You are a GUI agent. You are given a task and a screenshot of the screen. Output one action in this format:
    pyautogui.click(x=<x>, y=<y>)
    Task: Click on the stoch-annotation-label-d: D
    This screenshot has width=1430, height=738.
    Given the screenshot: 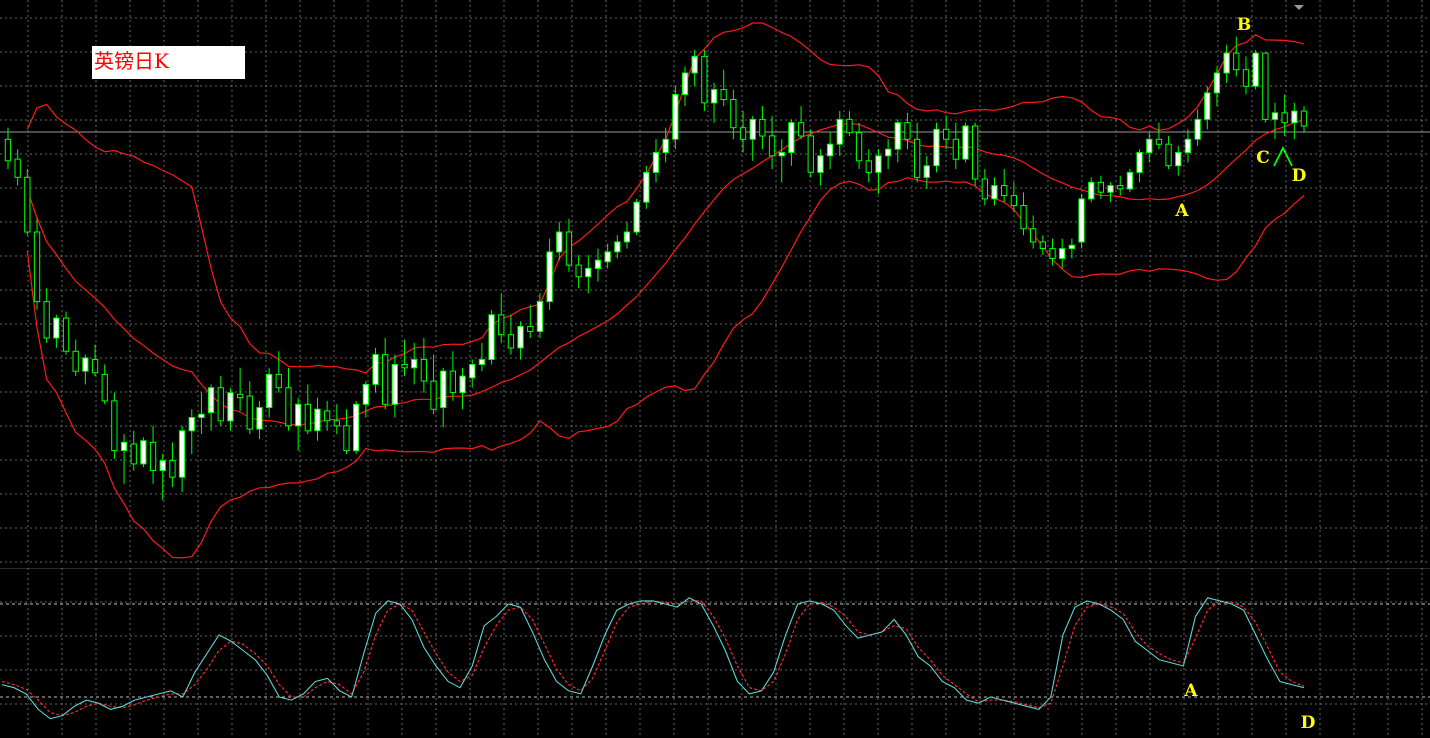 What is the action you would take?
    pyautogui.click(x=1308, y=723)
    